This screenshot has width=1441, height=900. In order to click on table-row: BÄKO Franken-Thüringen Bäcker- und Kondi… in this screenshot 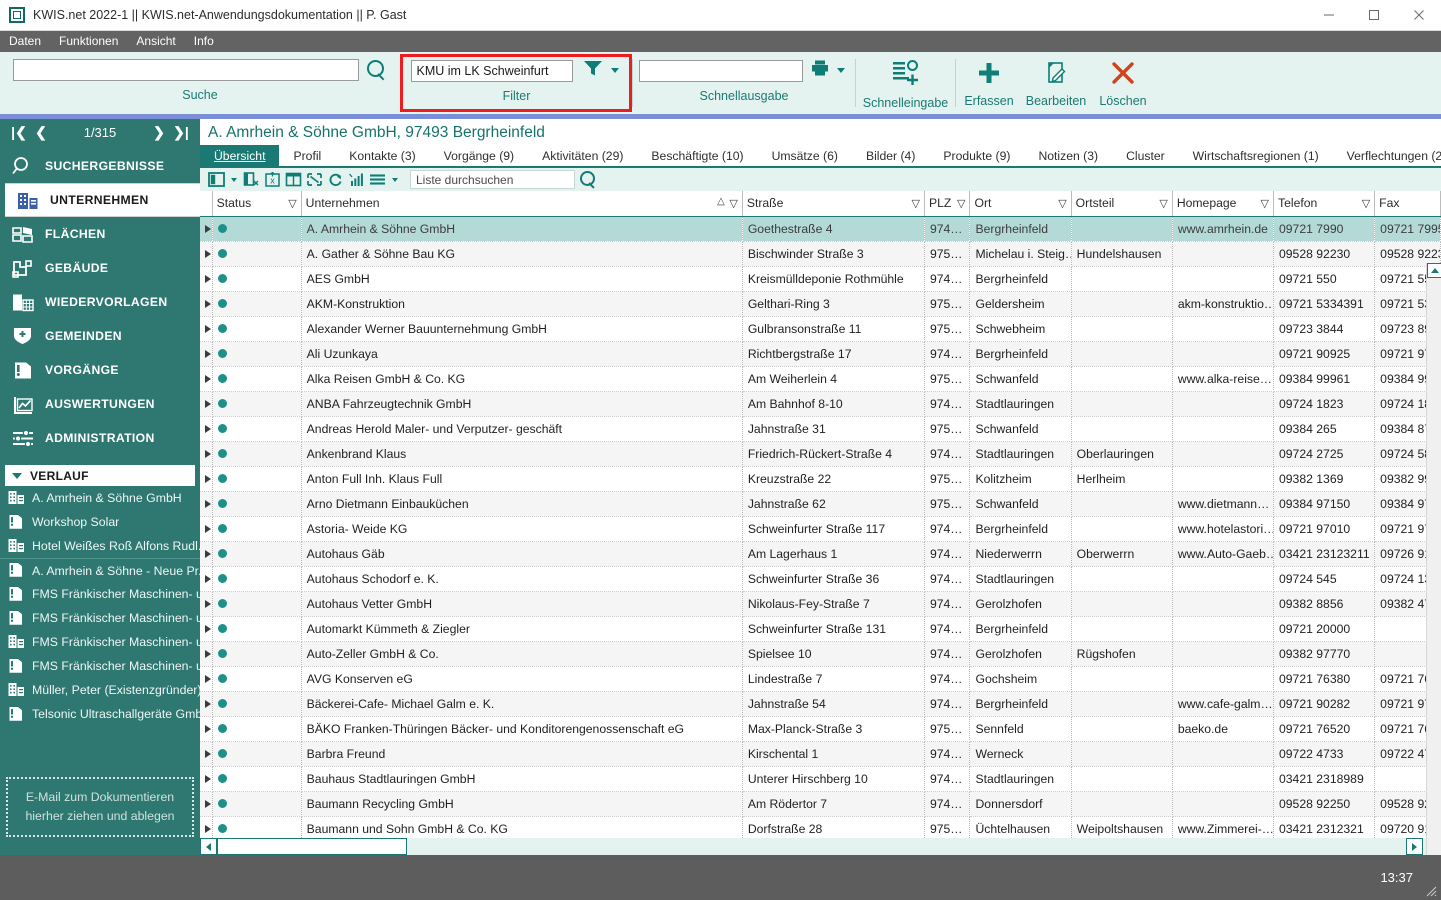, I will do `click(820, 729)`.